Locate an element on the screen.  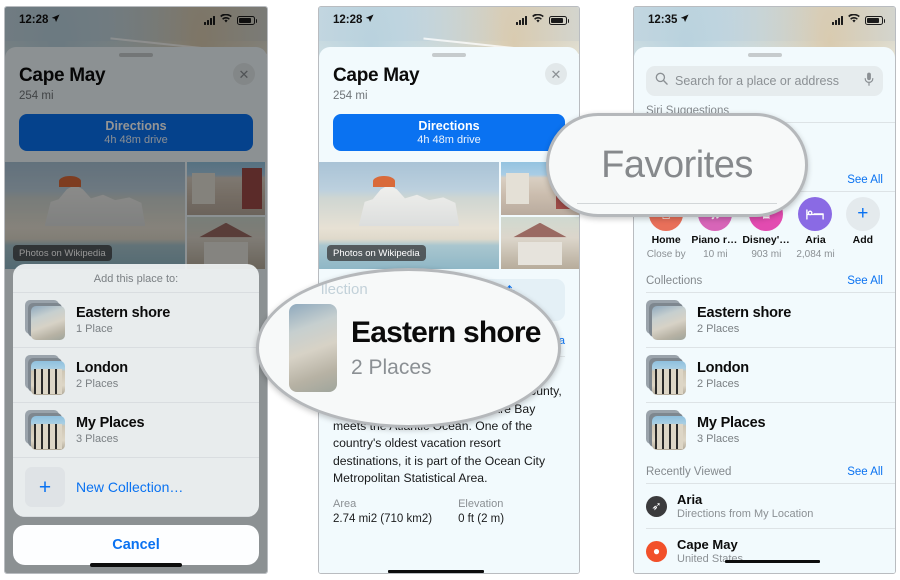
favorite-distance: 2,084 mi is located at coordinates (815, 254).